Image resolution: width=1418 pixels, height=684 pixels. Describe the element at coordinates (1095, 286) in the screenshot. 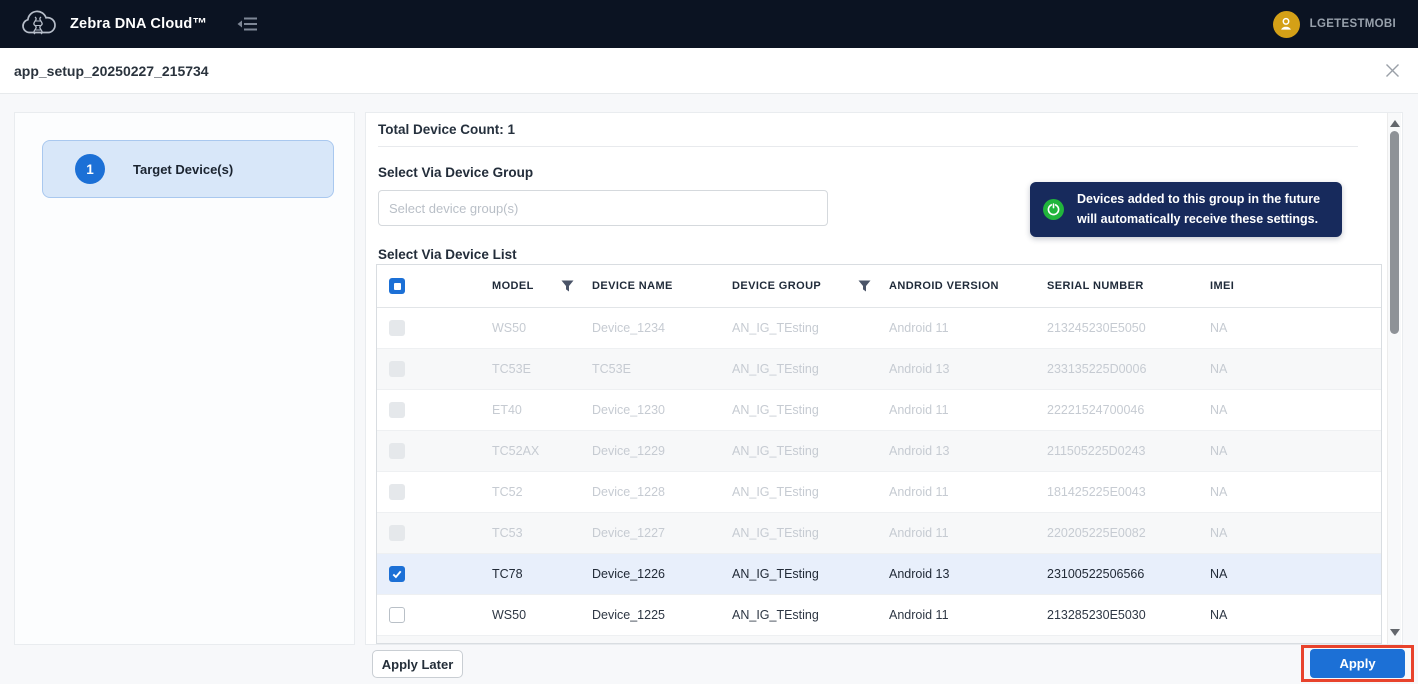

I see `column-header-serial-number: SERIAL NUMBER` at that location.